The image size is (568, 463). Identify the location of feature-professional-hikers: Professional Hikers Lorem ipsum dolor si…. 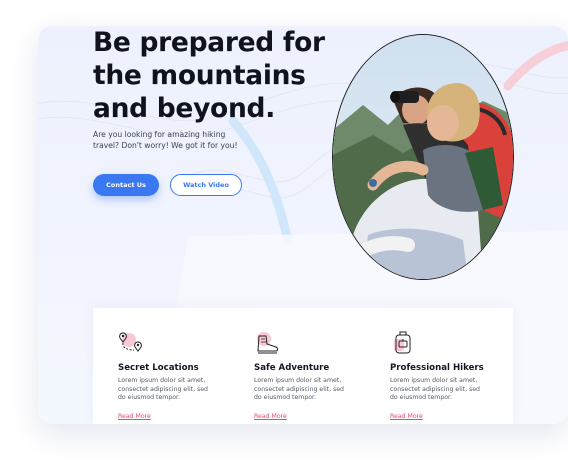
(450, 376).